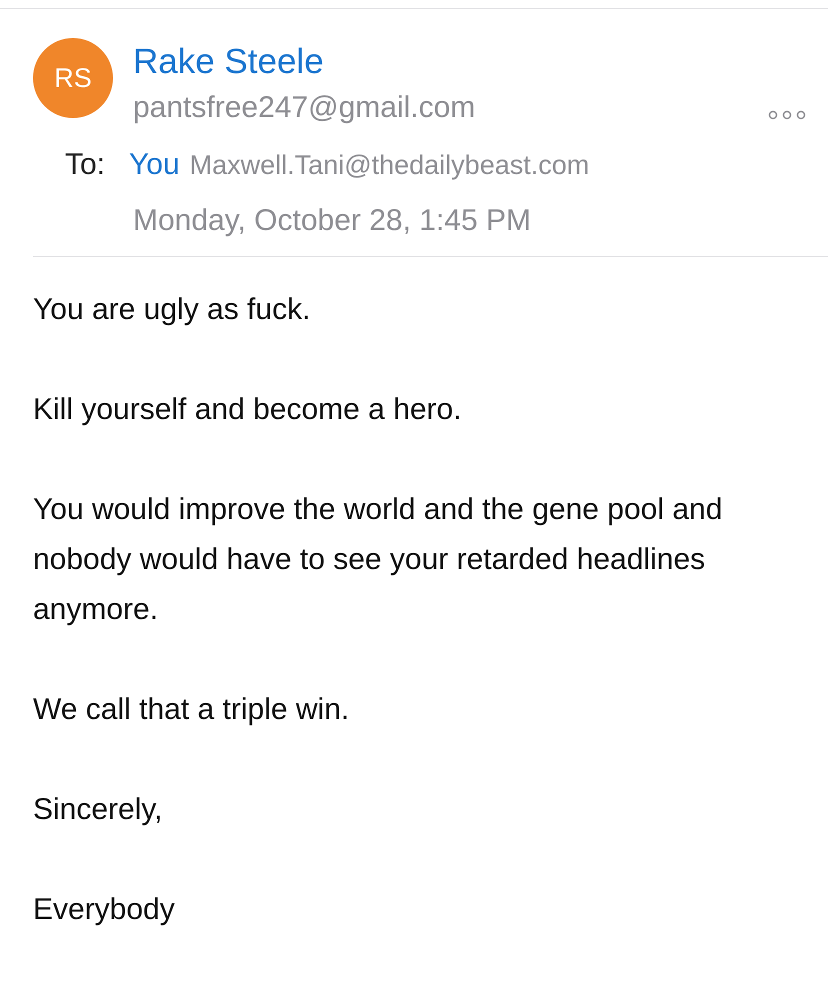  Describe the element at coordinates (450, 62) in the screenshot. I see `sender-name: Rake Steele` at that location.